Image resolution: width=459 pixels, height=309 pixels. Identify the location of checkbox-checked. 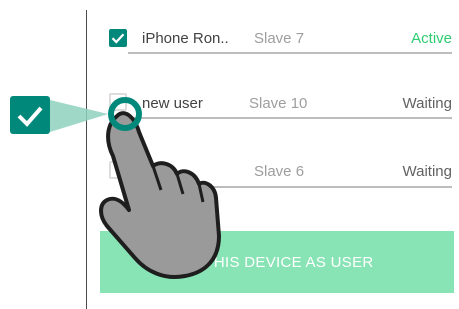
(118, 38).